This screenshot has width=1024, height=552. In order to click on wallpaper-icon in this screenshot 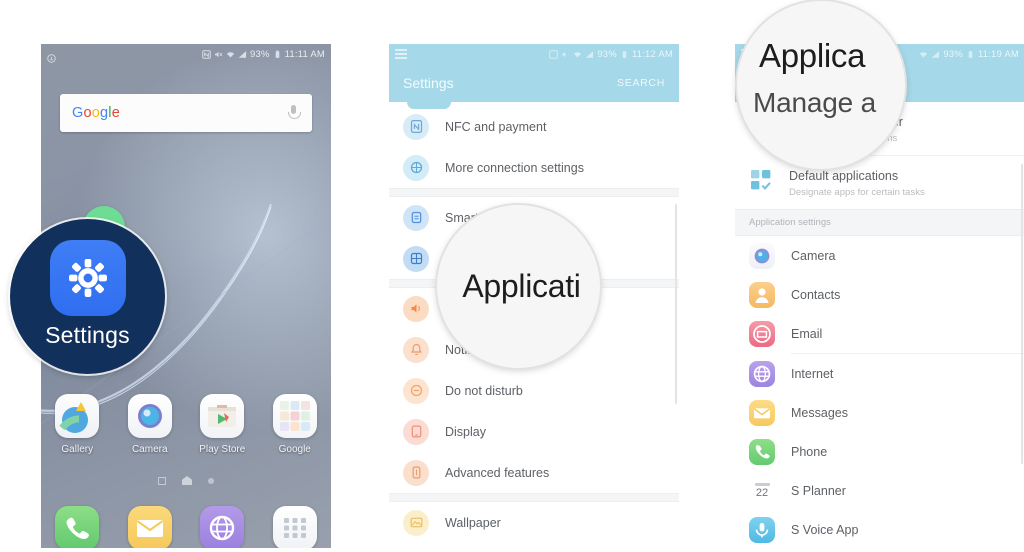, I will do `click(416, 522)`.